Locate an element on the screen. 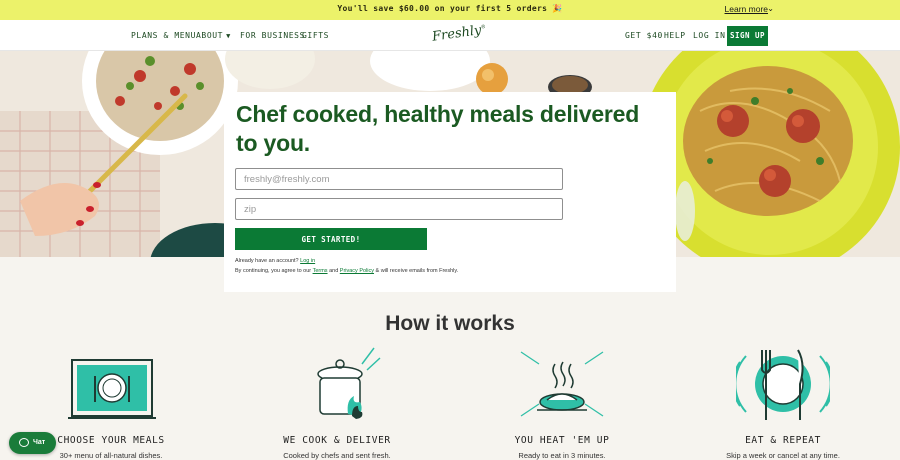 This screenshot has height=460, width=900. how-it-works-title: How it works is located at coordinates (450, 323).